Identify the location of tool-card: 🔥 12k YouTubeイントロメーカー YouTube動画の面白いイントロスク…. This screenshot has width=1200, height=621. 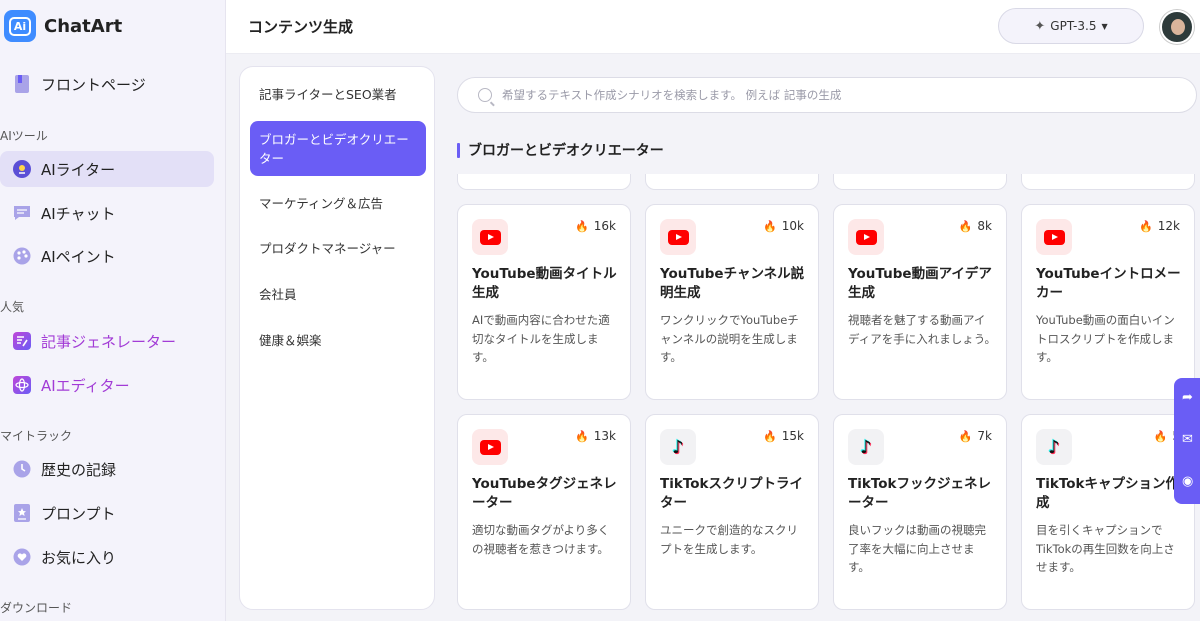
(1108, 302).